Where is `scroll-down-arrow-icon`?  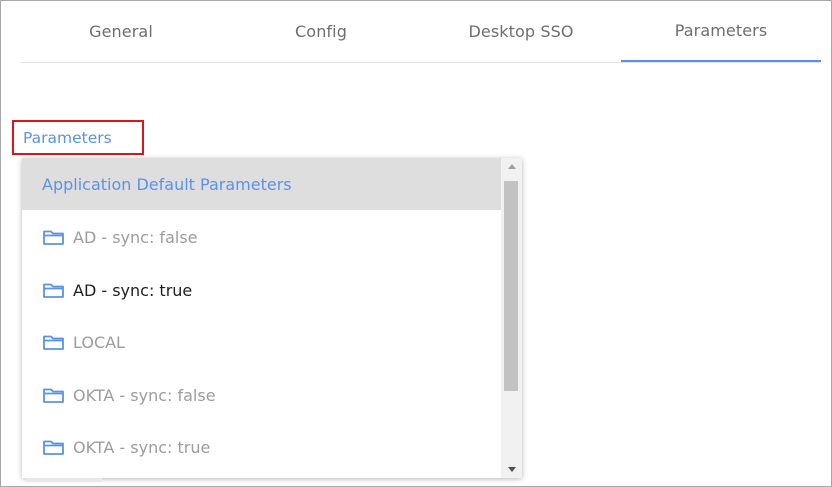 scroll-down-arrow-icon is located at coordinates (511, 469).